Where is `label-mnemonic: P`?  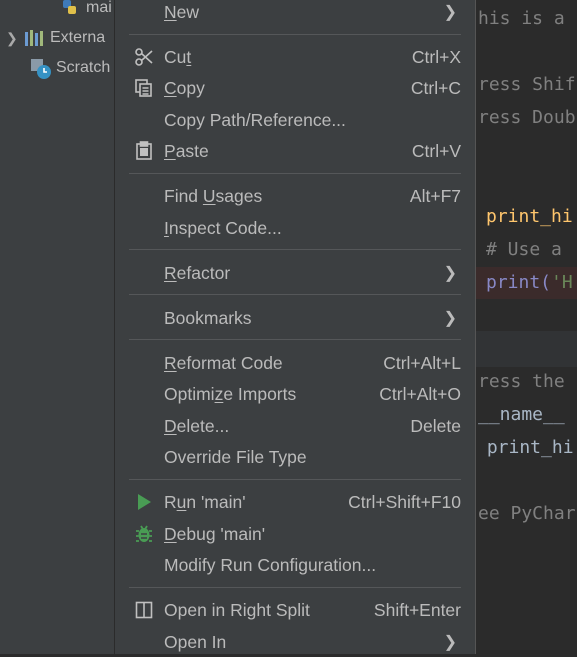 label-mnemonic: P is located at coordinates (170, 150).